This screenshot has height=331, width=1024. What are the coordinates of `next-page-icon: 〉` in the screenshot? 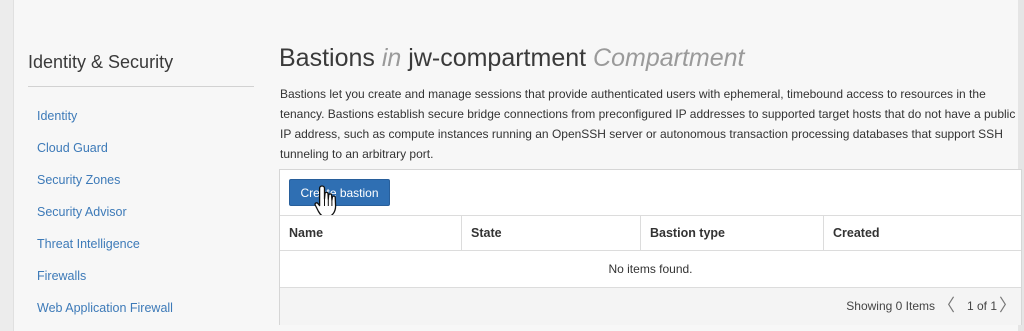 It's located at (1007, 306).